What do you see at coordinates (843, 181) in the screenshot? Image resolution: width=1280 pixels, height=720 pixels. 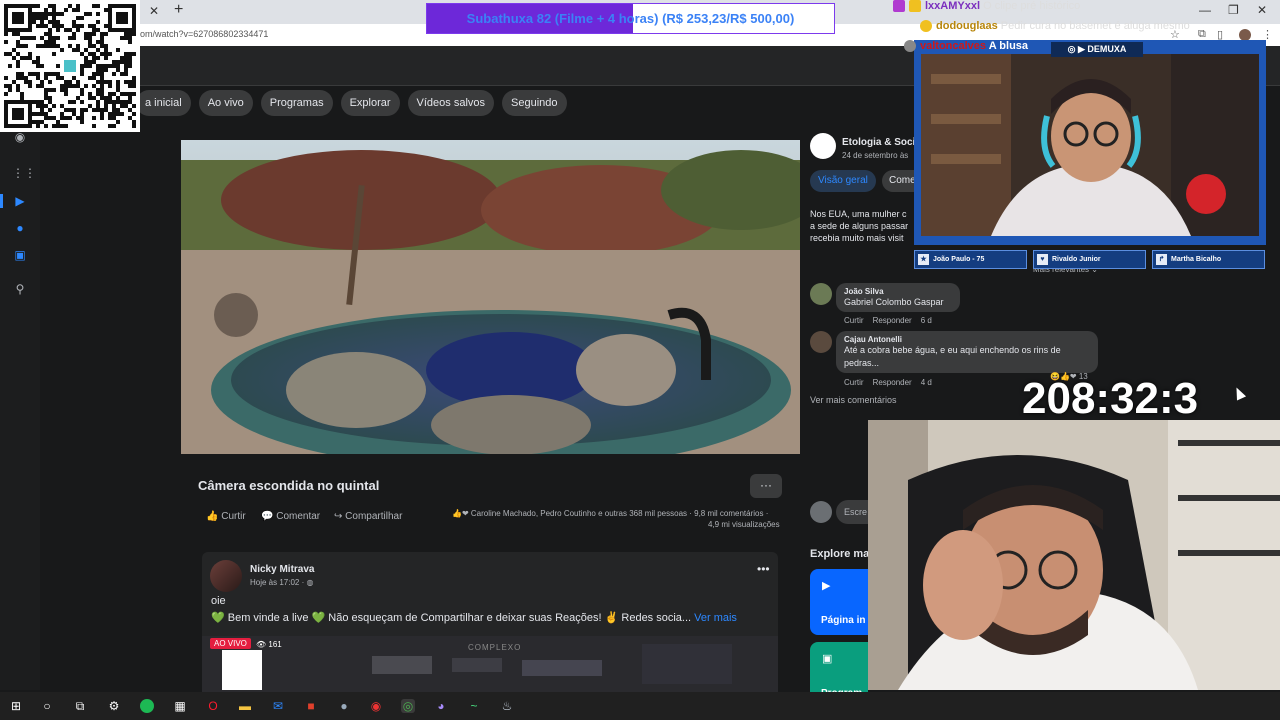 I see `tab-overview: Visão geral` at bounding box center [843, 181].